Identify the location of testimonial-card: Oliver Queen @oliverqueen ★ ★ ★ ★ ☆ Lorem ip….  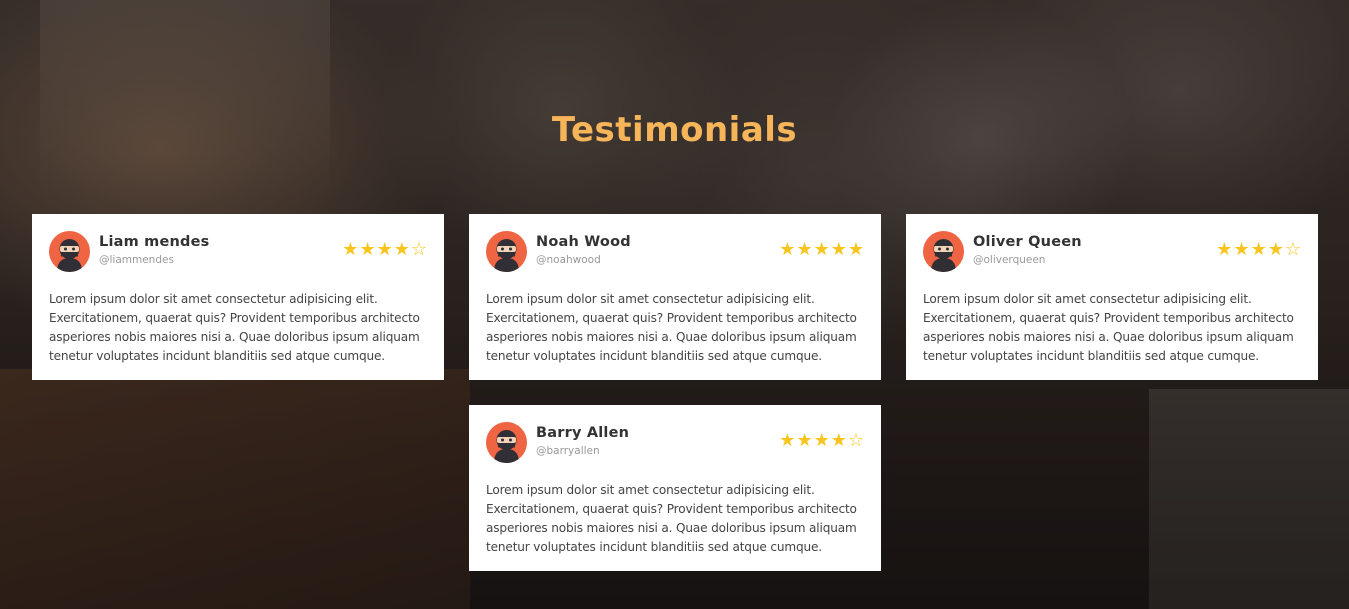
(1112, 297).